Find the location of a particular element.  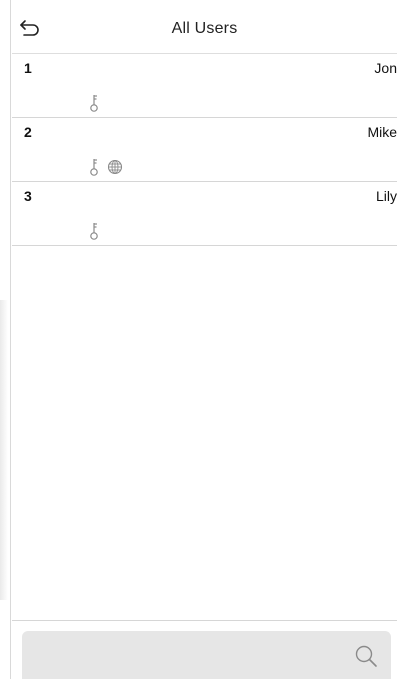

search-divider is located at coordinates (204, 620).